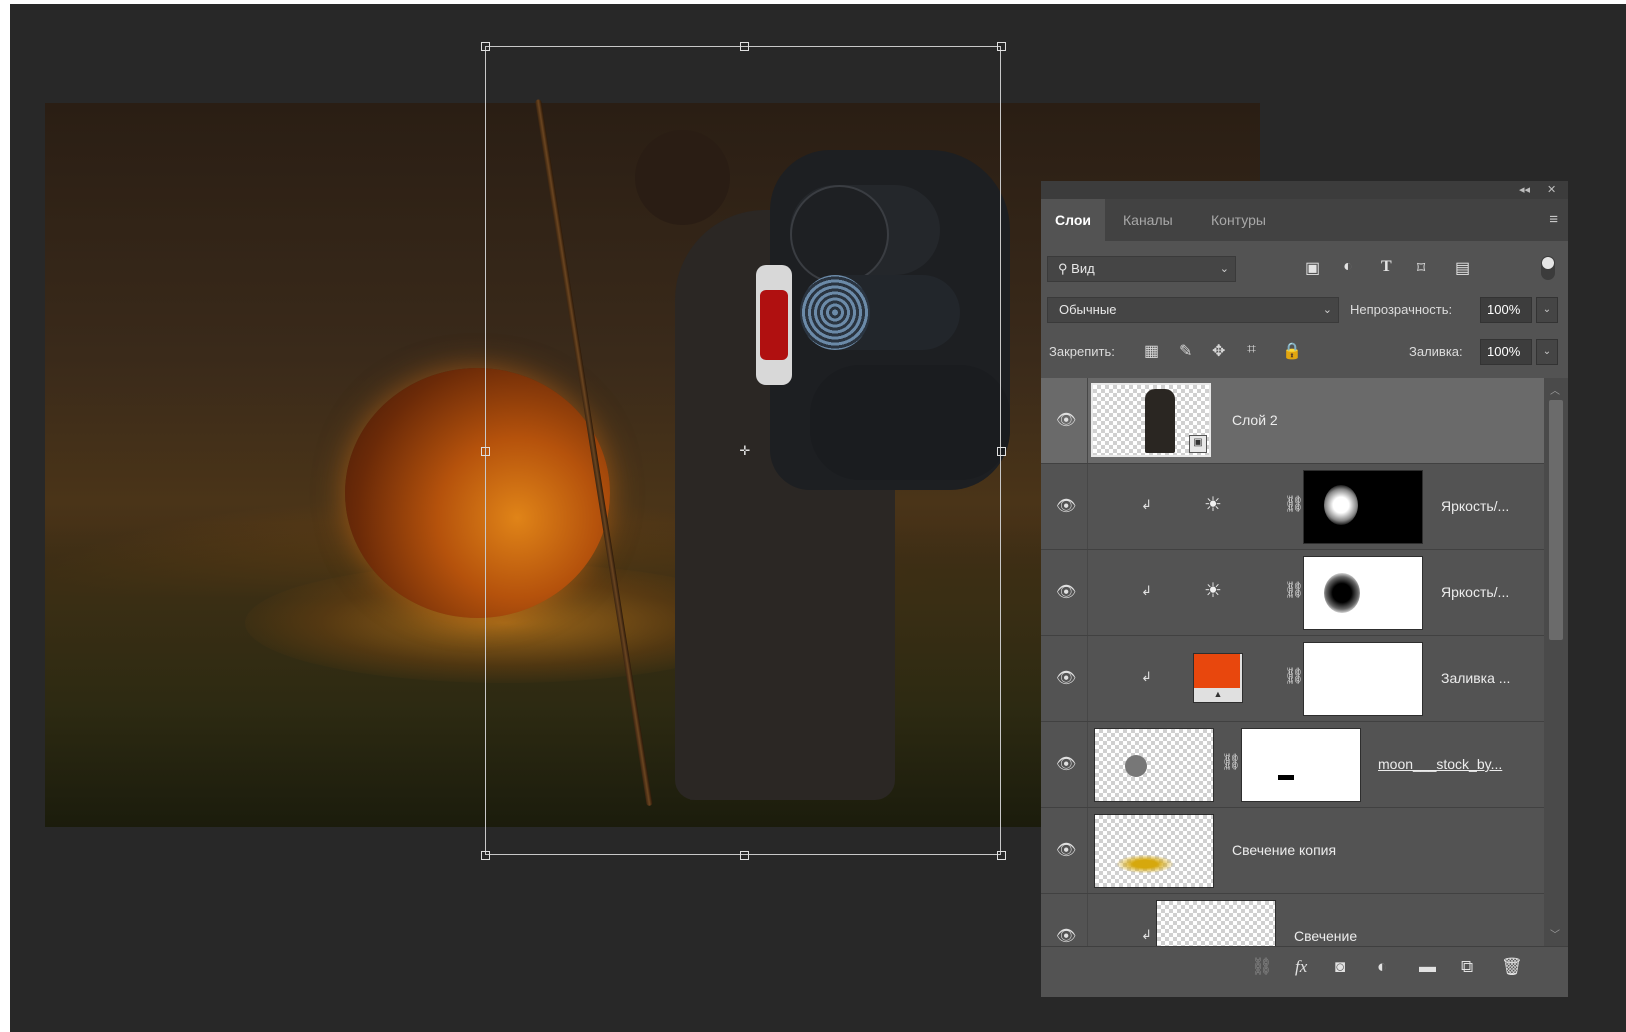 The image size is (1626, 1032). Describe the element at coordinates (1001, 451) in the screenshot. I see `transform-handle-middle-right` at that location.